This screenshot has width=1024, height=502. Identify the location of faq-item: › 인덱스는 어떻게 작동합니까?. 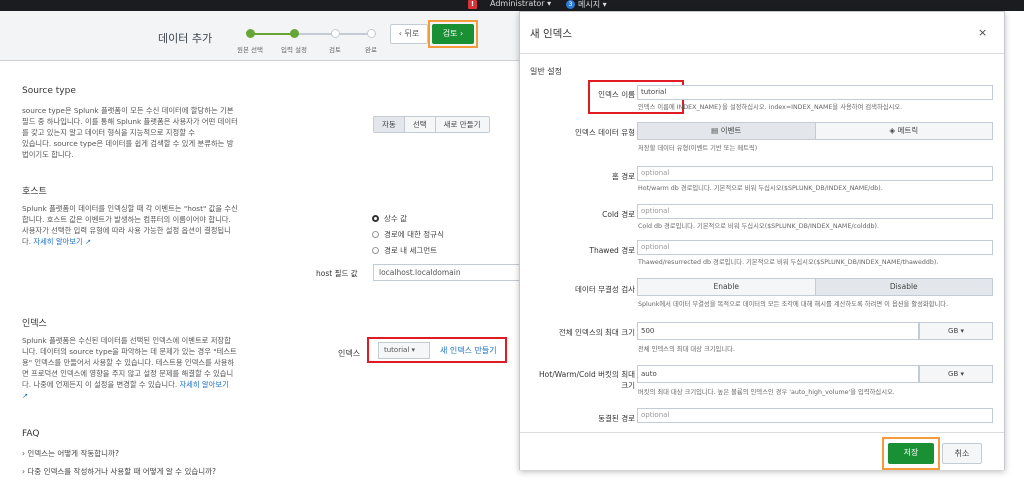
(70, 453).